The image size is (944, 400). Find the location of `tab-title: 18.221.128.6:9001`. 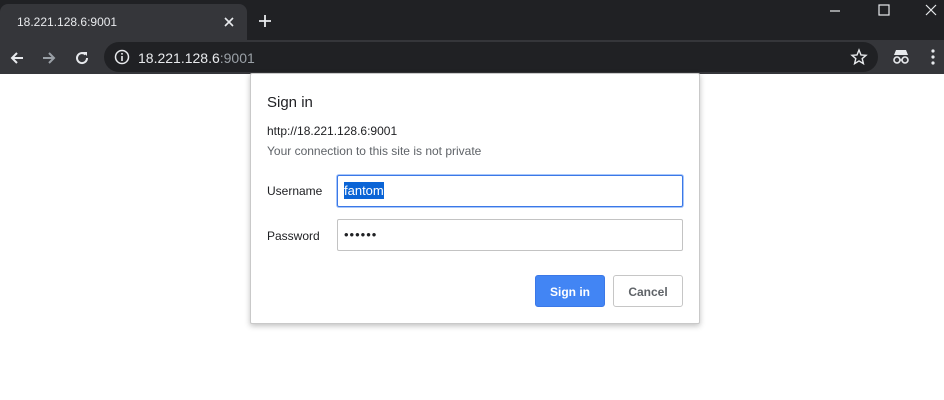

tab-title: 18.221.128.6:9001 is located at coordinates (67, 22).